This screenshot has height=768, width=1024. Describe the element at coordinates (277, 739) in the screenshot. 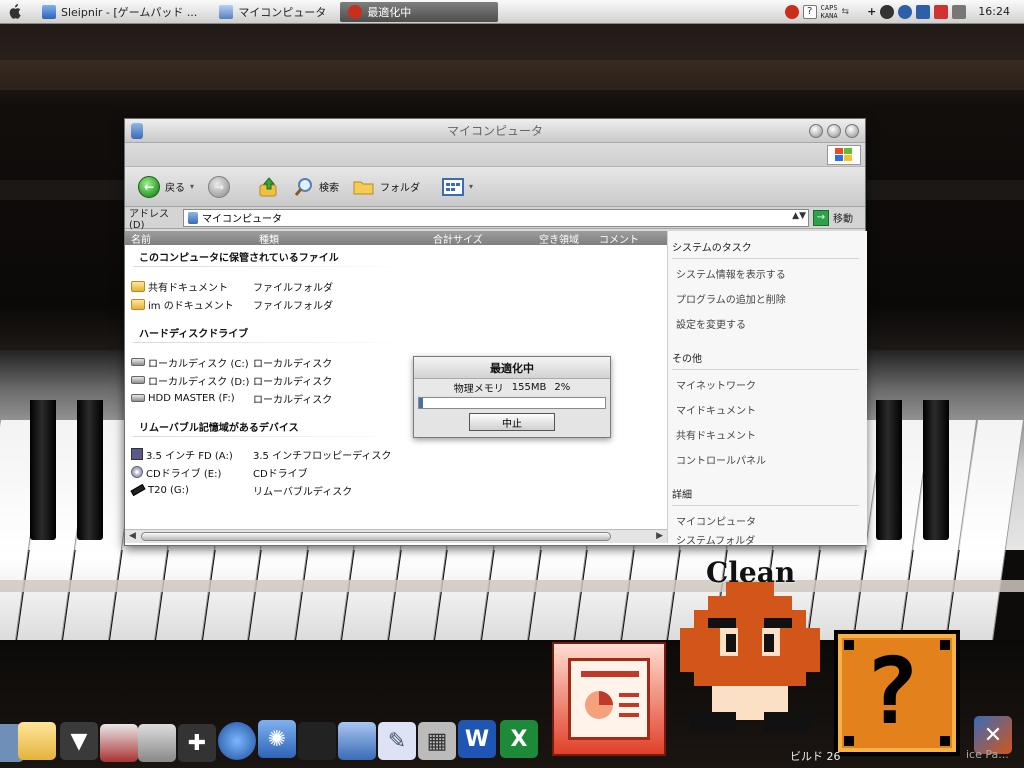

I see `dock-sleipnir-icon: ✺` at that location.